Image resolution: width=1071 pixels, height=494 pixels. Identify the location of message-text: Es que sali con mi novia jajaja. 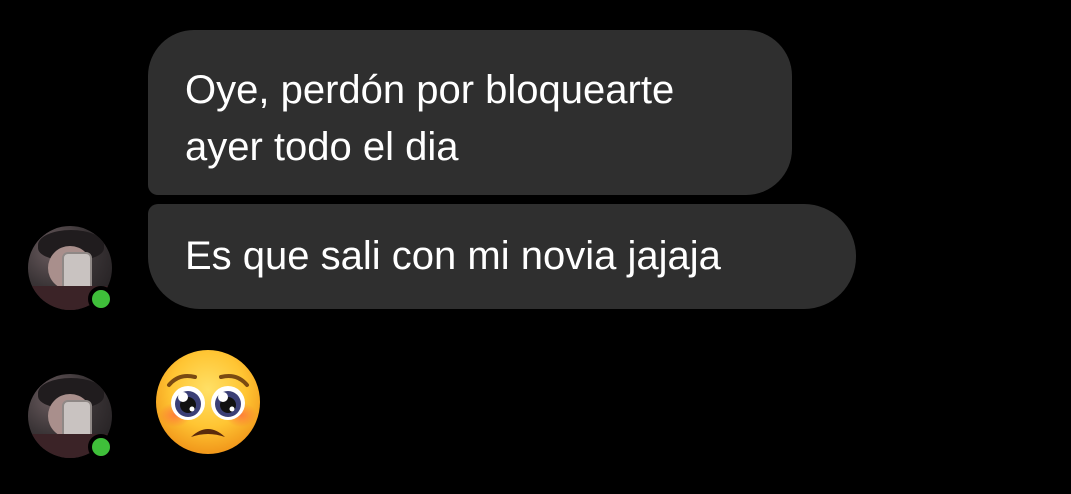
(453, 256).